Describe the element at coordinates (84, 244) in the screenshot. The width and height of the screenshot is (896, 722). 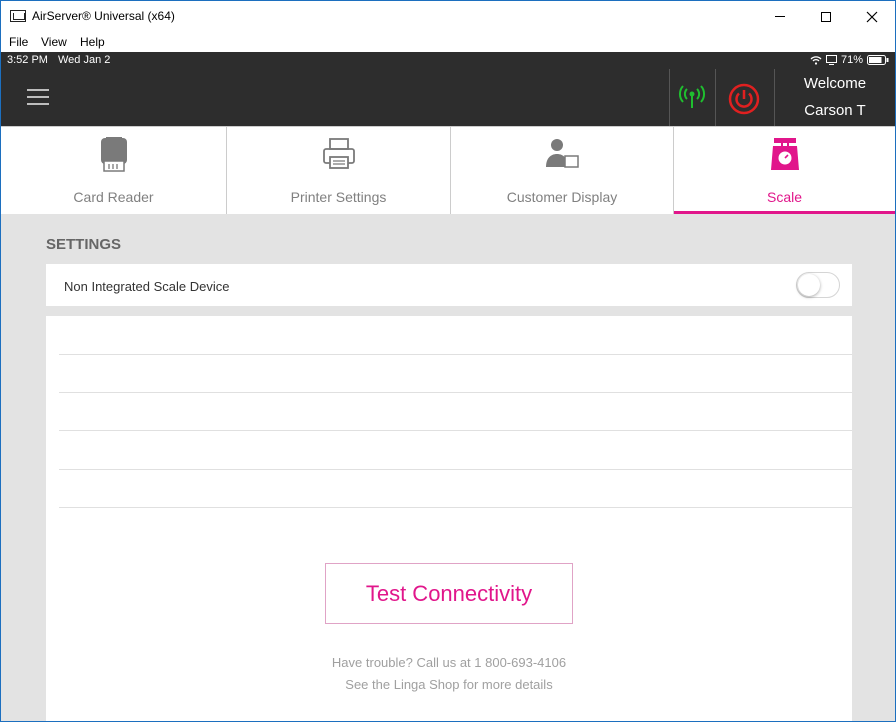
I see `settings-heading: SETTINGS` at that location.